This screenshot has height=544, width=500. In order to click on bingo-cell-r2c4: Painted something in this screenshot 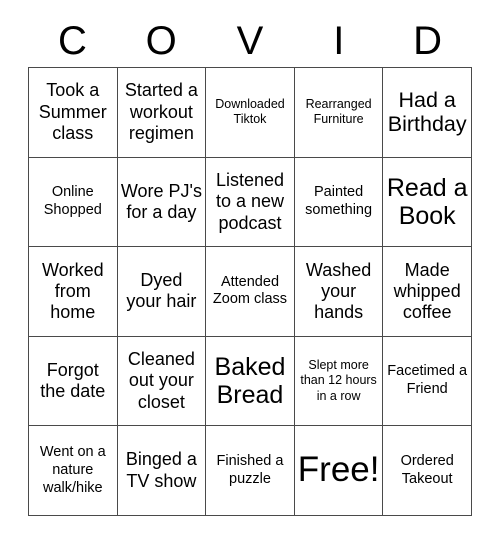, I will do `click(339, 202)`.